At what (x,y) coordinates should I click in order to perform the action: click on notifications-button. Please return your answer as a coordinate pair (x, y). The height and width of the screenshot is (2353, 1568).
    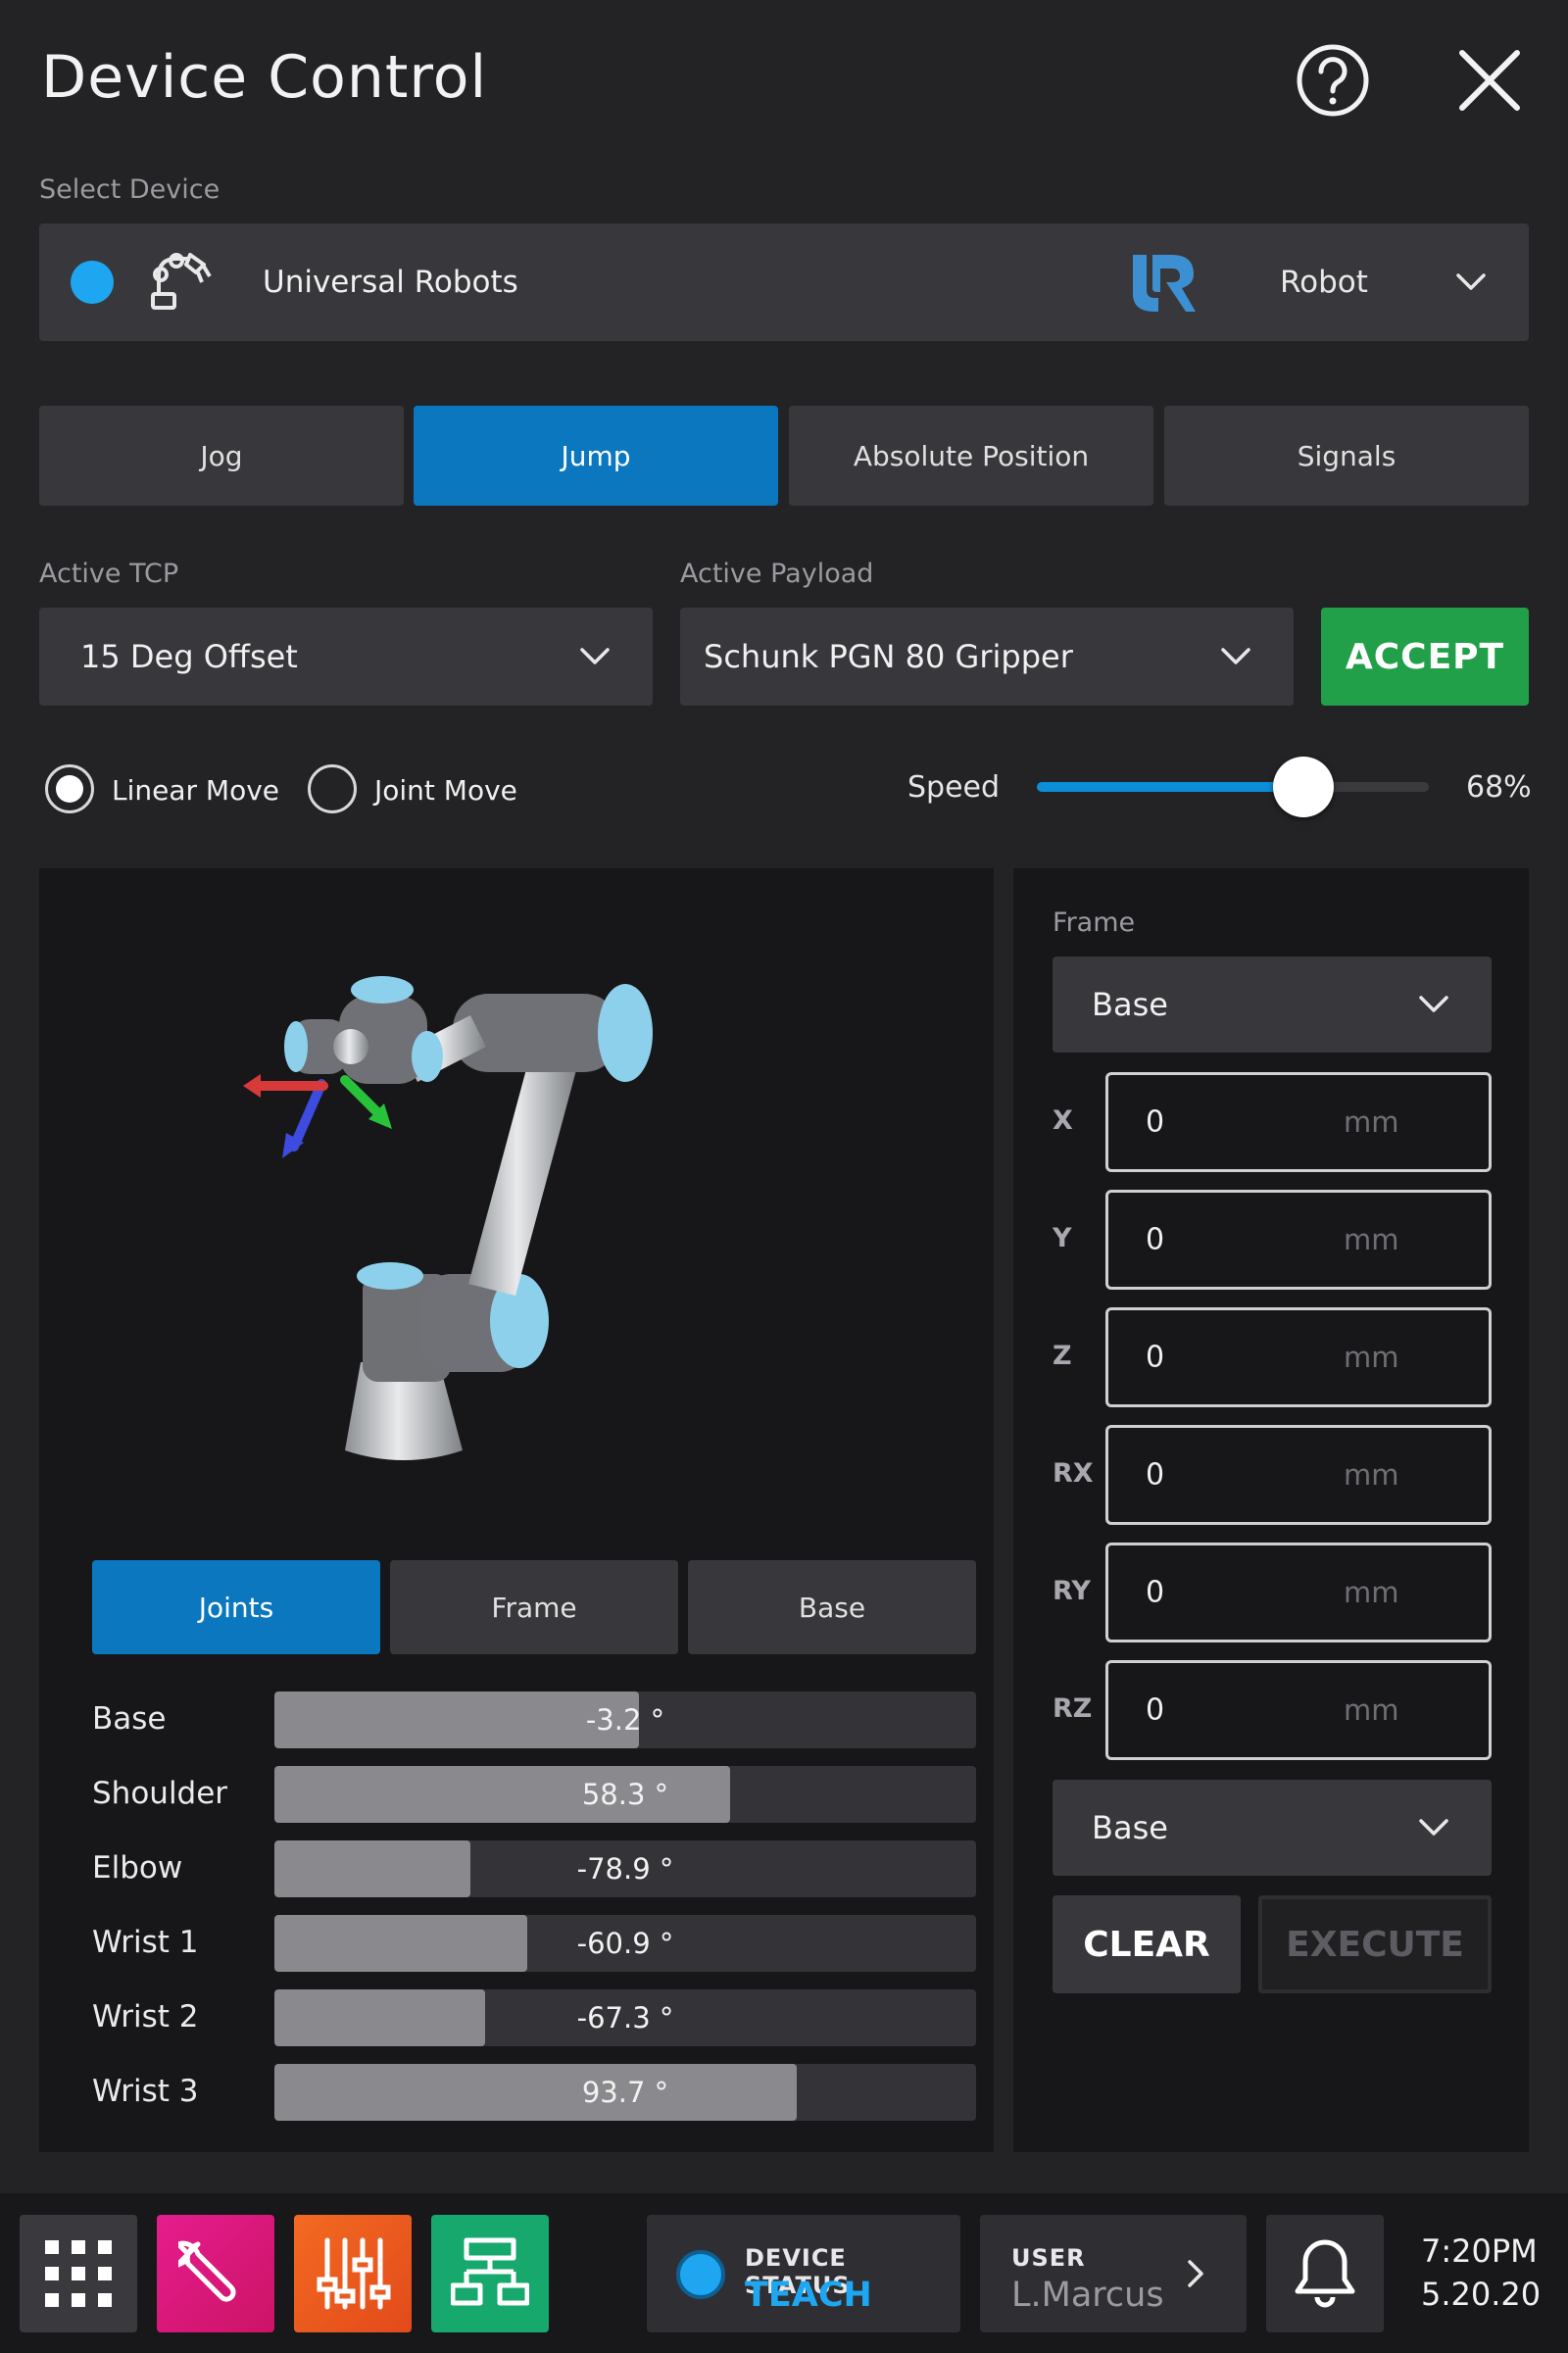
    Looking at the image, I should click on (1325, 2273).